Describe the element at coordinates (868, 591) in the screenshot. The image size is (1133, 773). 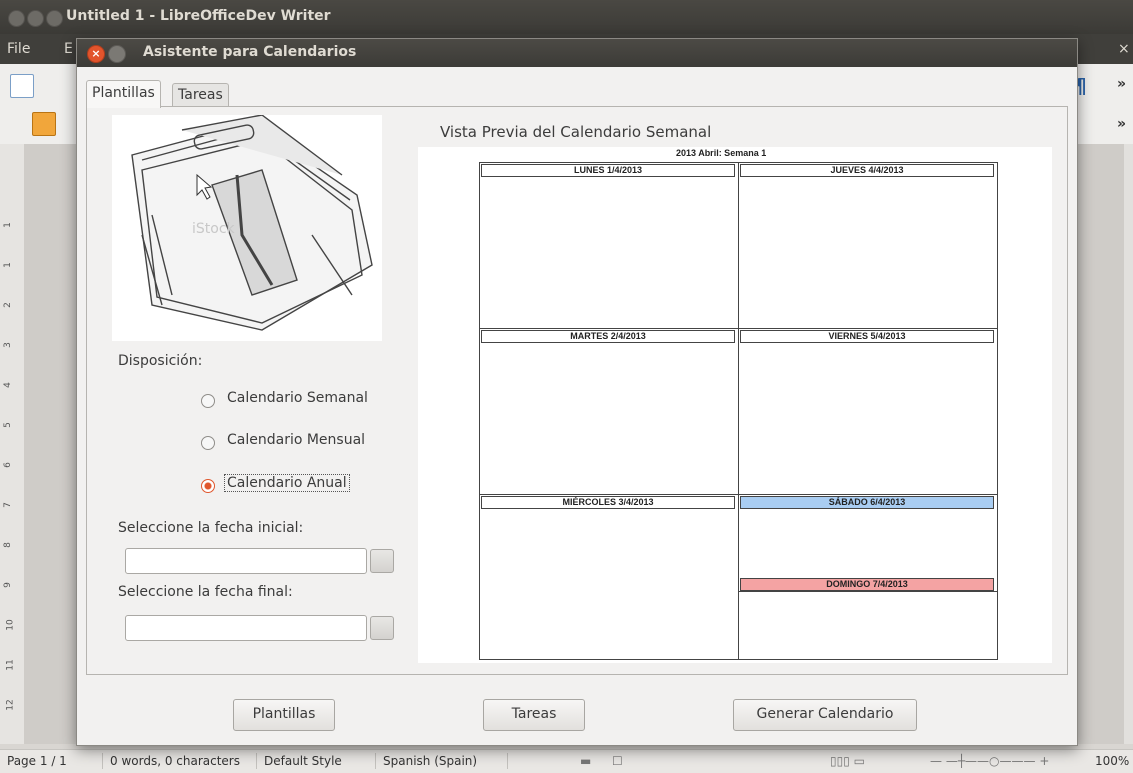
I see `weekend-divider` at that location.